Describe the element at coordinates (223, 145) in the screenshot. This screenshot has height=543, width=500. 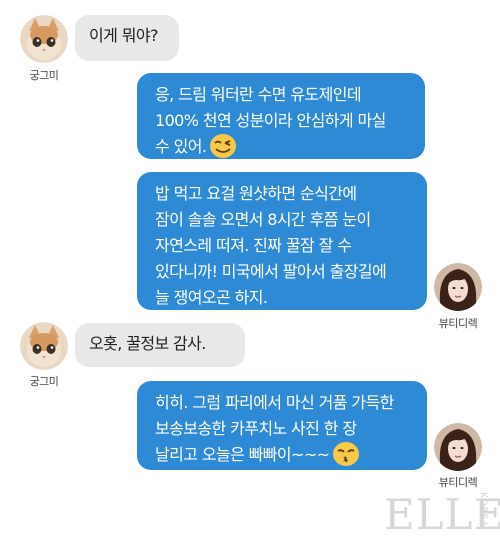
I see `winking-smile-emoji-icon` at that location.